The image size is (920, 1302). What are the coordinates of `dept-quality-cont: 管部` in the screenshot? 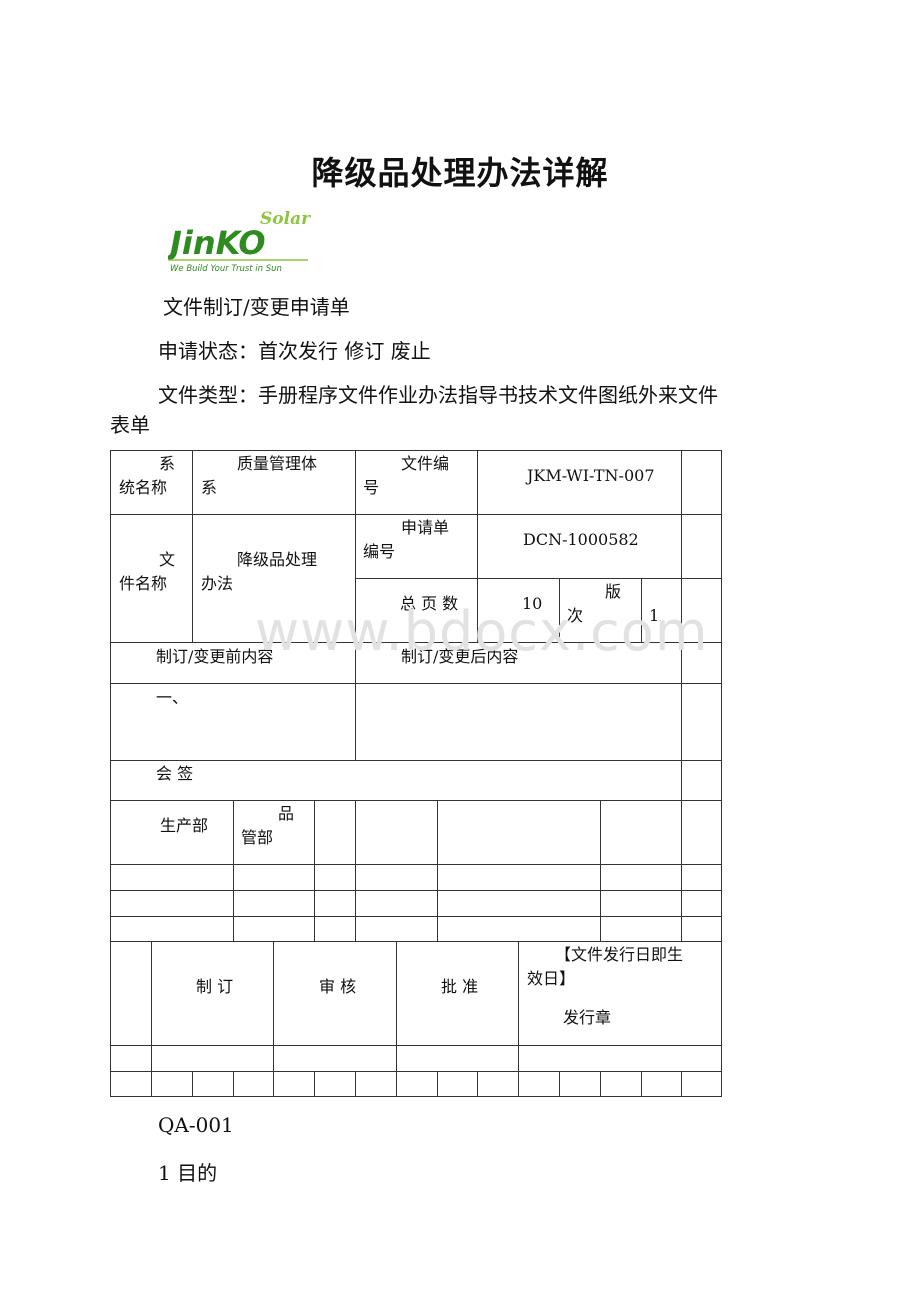 It's located at (257, 837).